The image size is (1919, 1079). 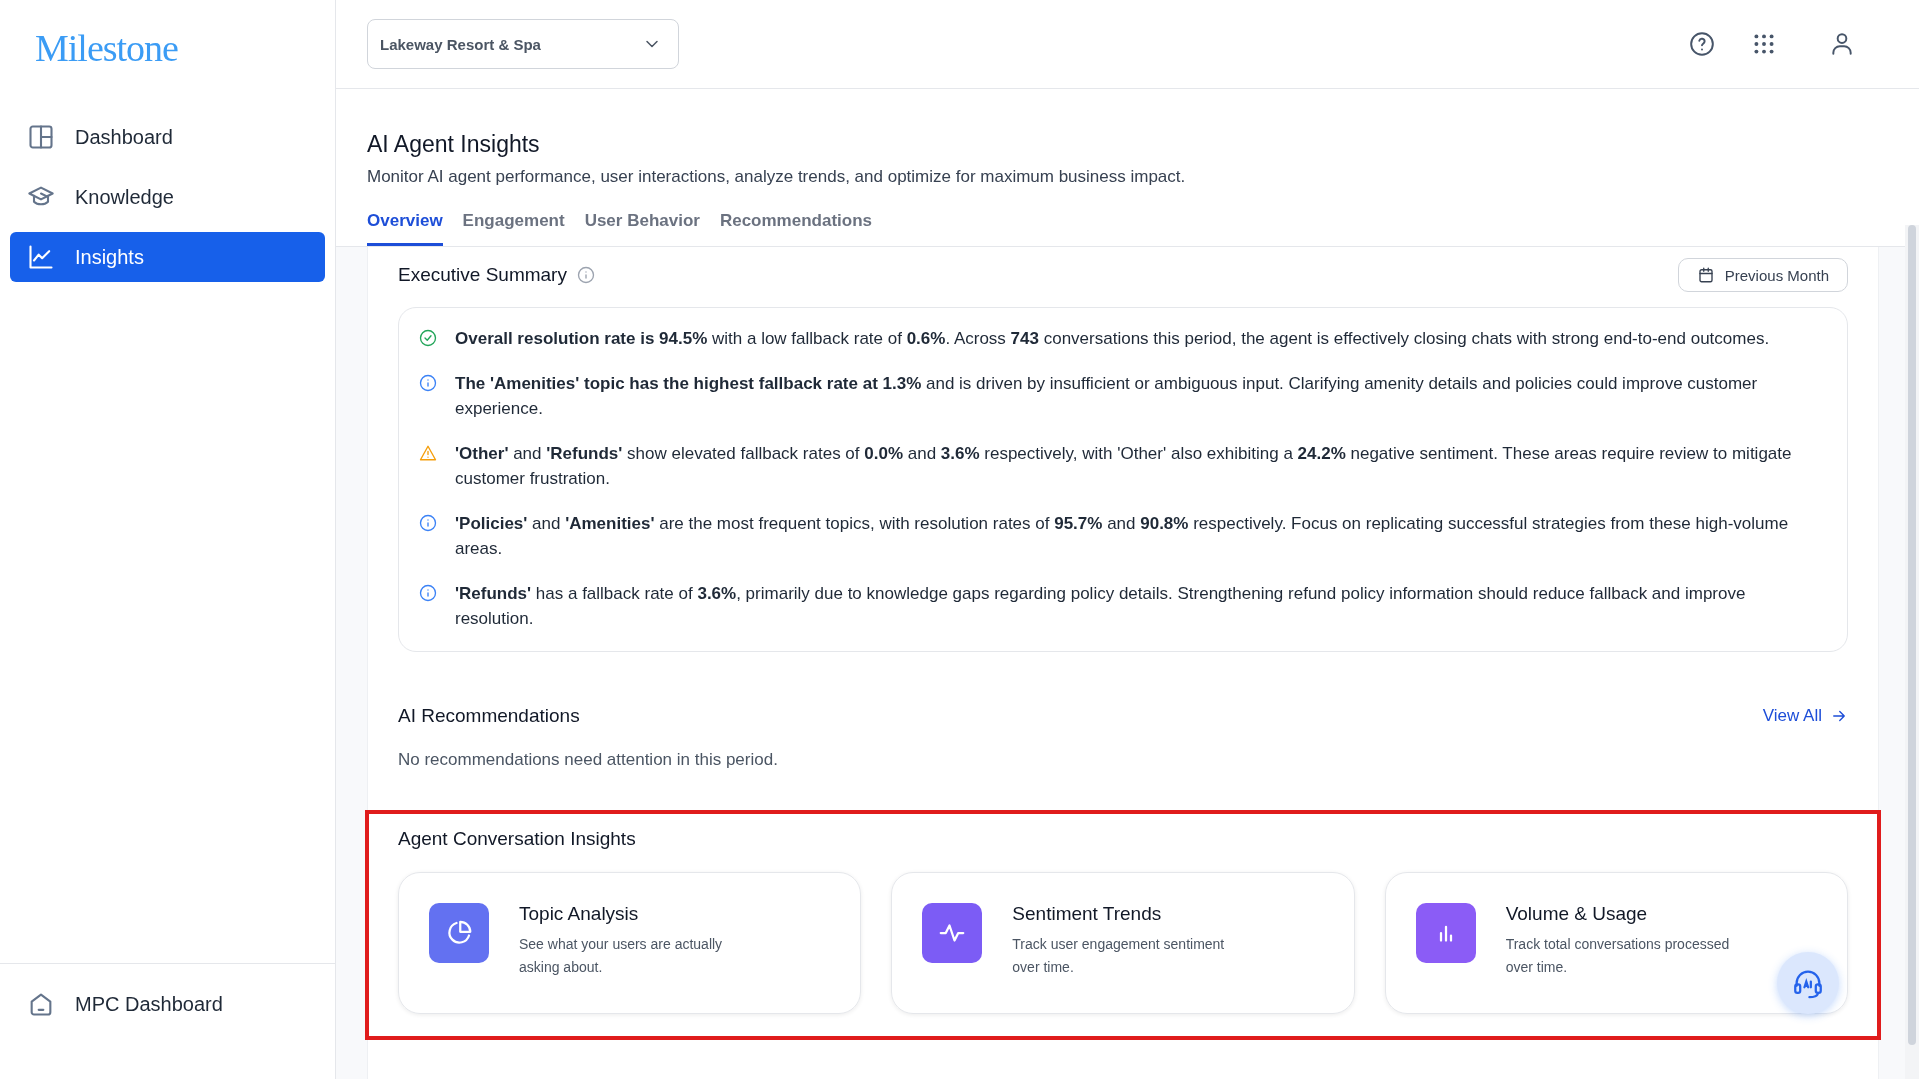 What do you see at coordinates (167, 197) in the screenshot?
I see `nav-item: Knowledge` at bounding box center [167, 197].